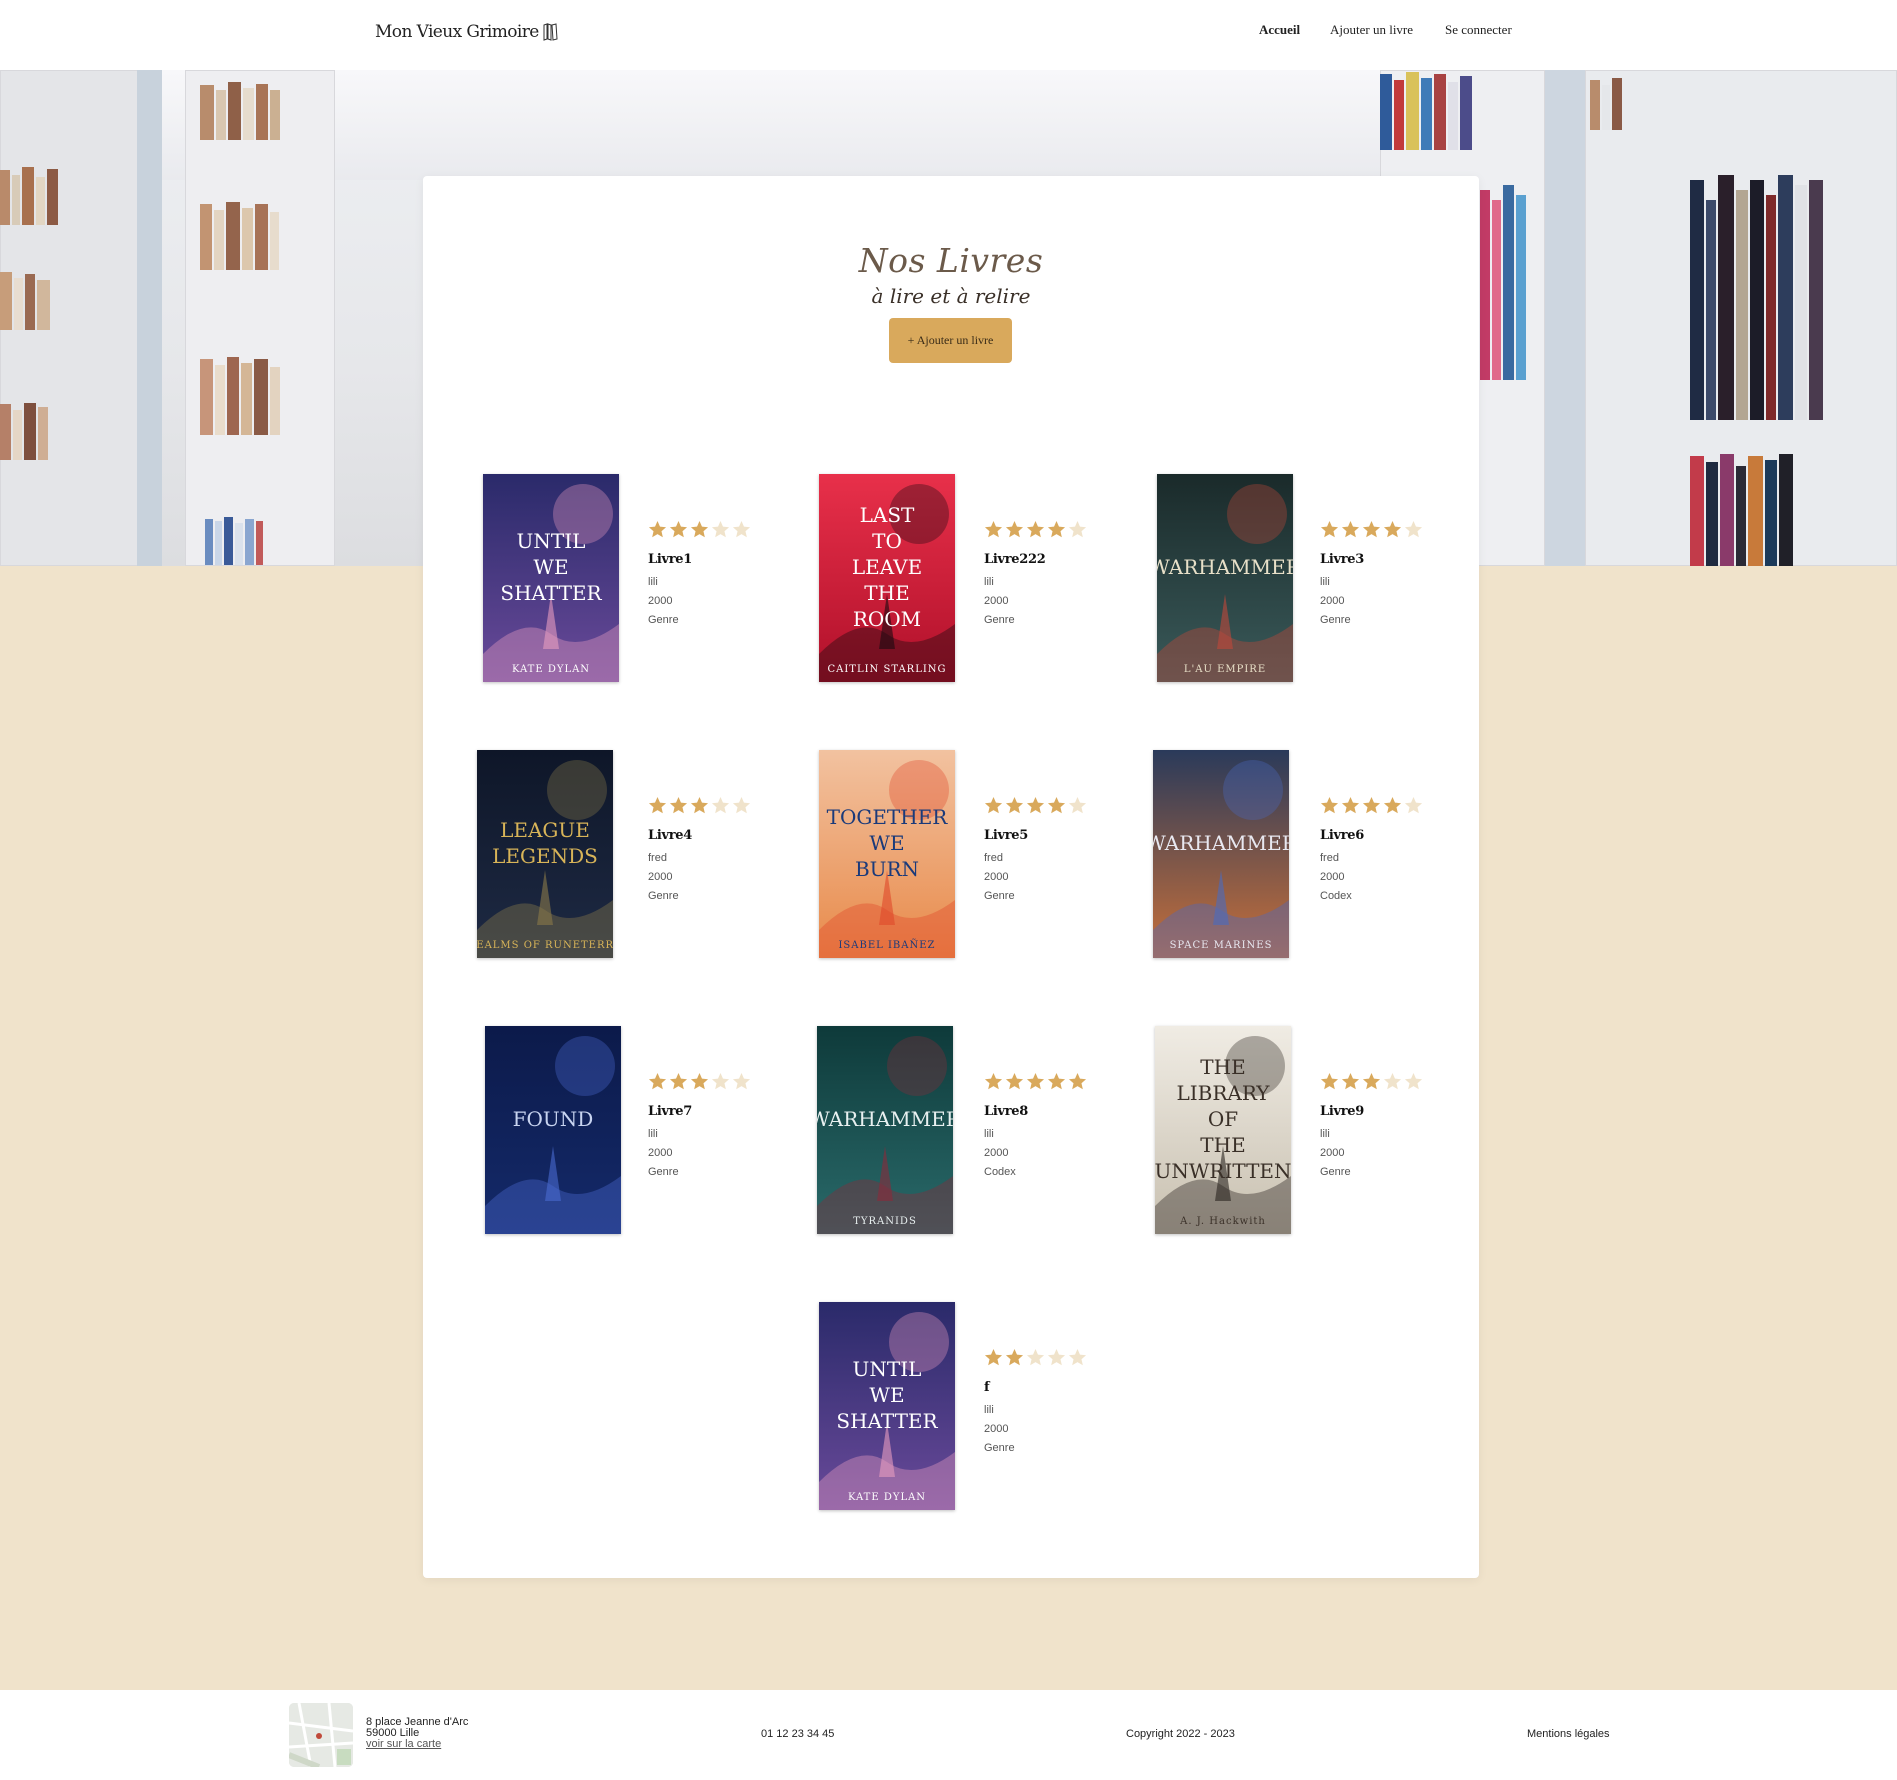 The image size is (1897, 1780). Describe the element at coordinates (628, 1131) in the screenshot. I see `book-card: FOUND Livre7 lili 2000 Genre` at that location.